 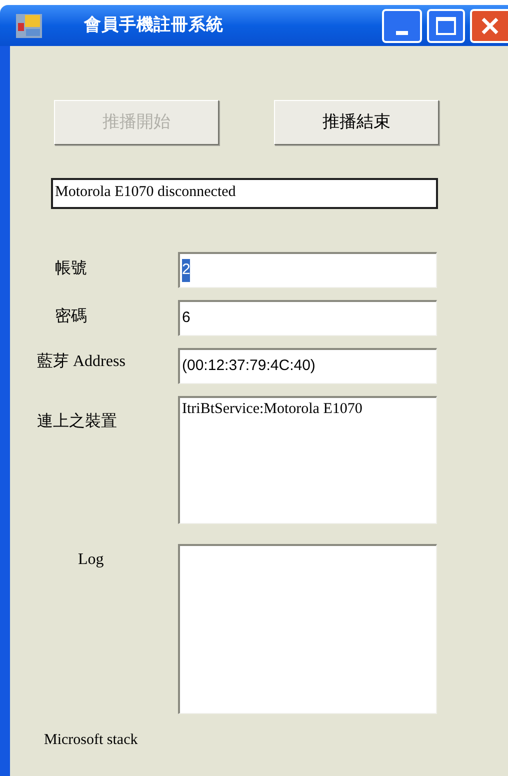 I want to click on devices-label: 連上之裝置, so click(x=77, y=421).